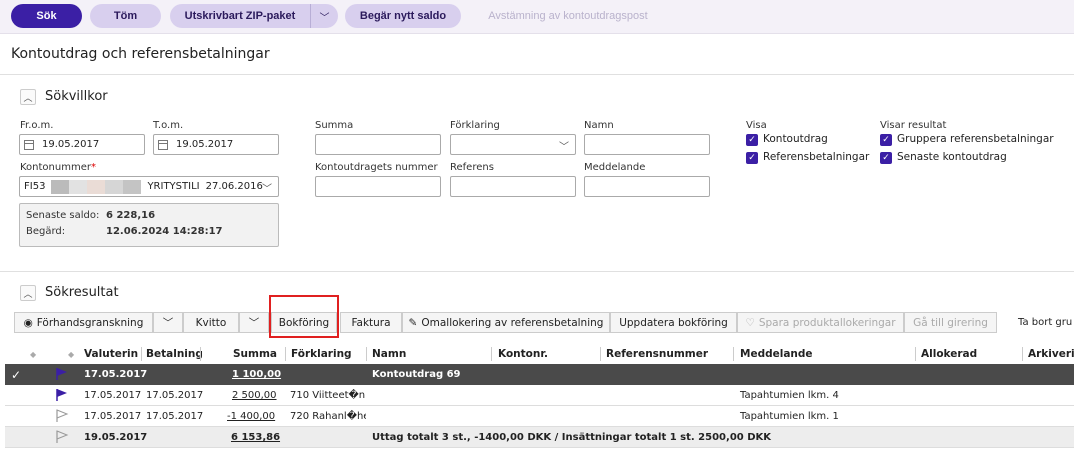 The height and width of the screenshot is (464, 1074). Describe the element at coordinates (647, 186) in the screenshot. I see `message-input` at that location.